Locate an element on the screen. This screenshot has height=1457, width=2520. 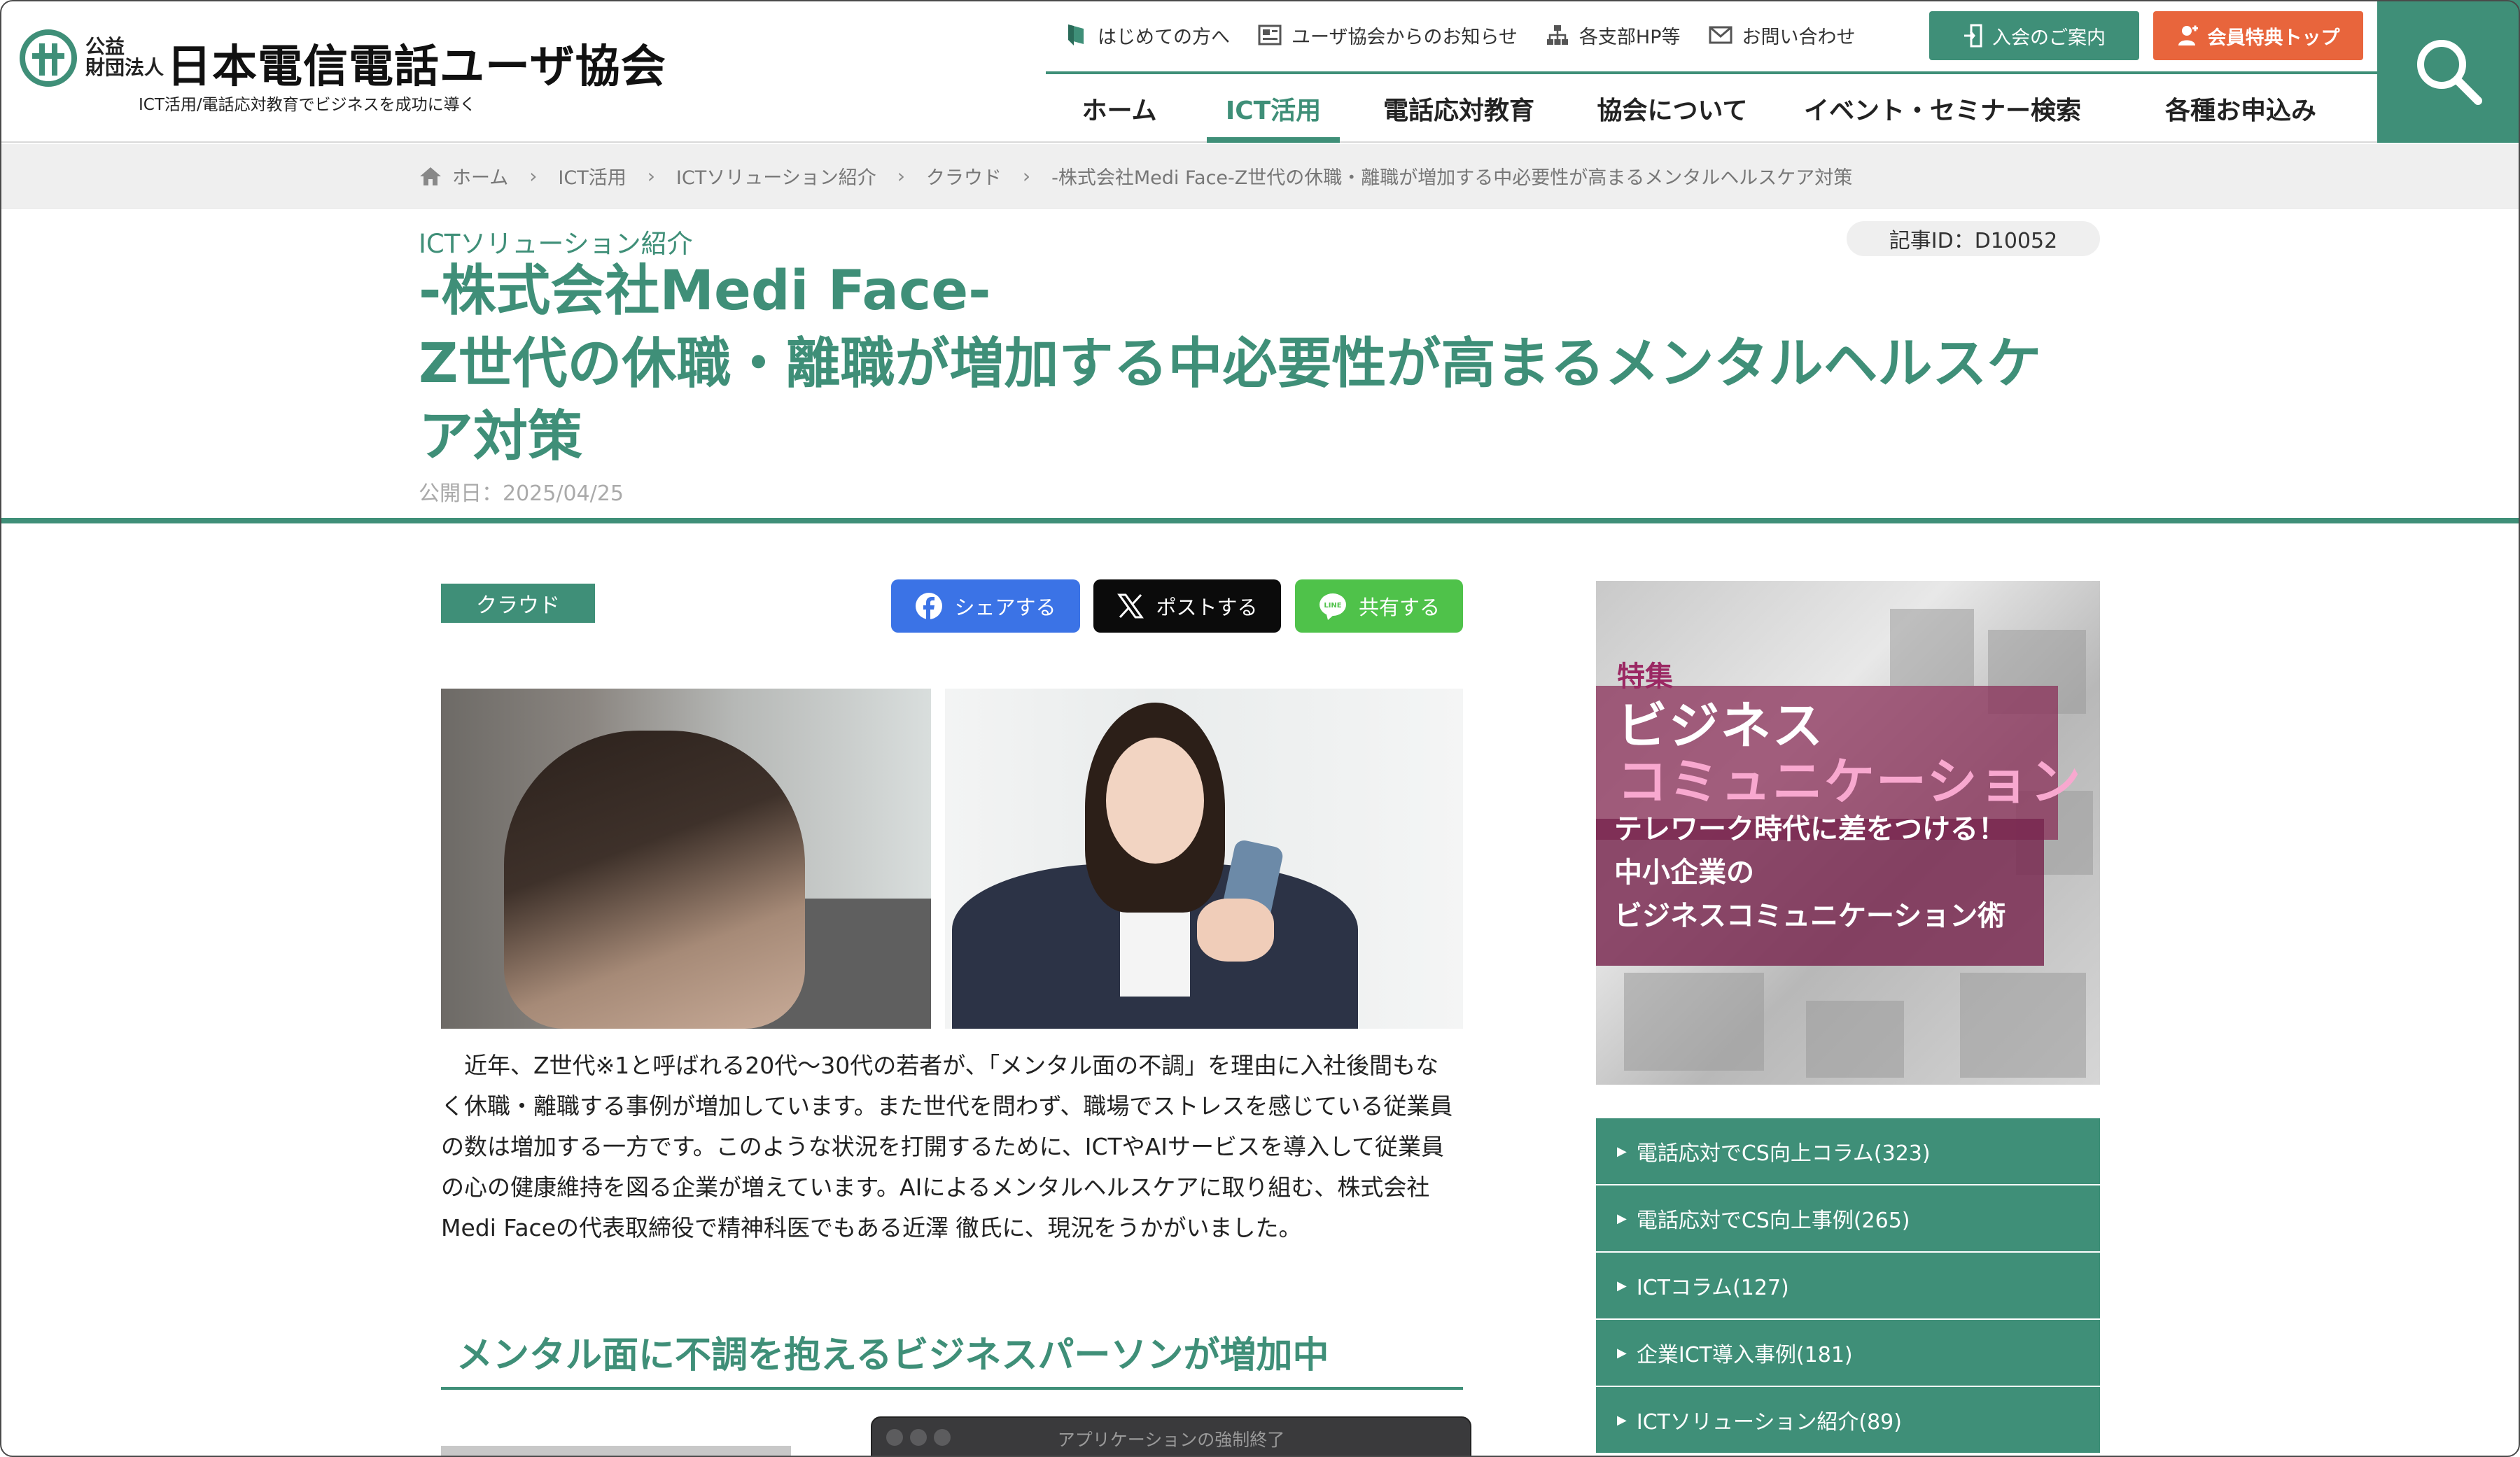
banner-sub-line: テレワーク時代に差をつける！ is located at coordinates (1810, 829).